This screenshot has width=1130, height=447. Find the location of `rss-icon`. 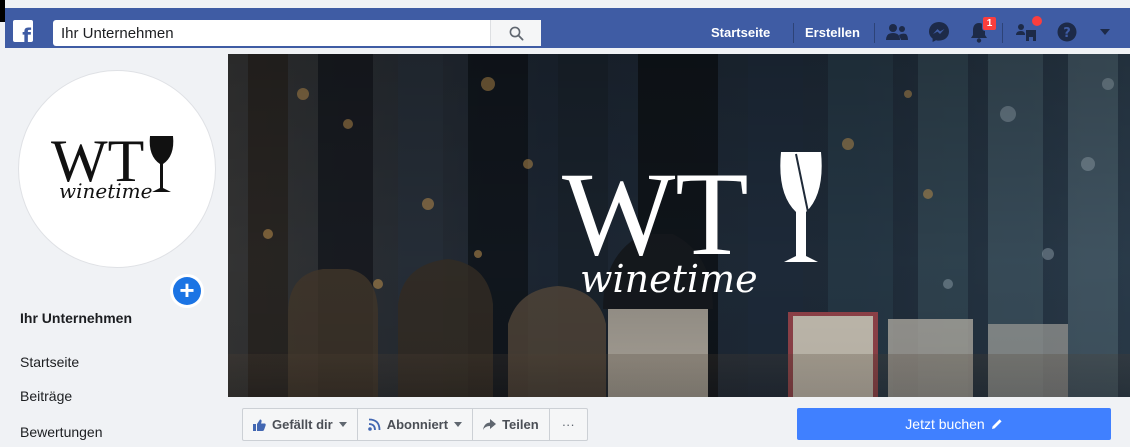

rss-icon is located at coordinates (374, 424).